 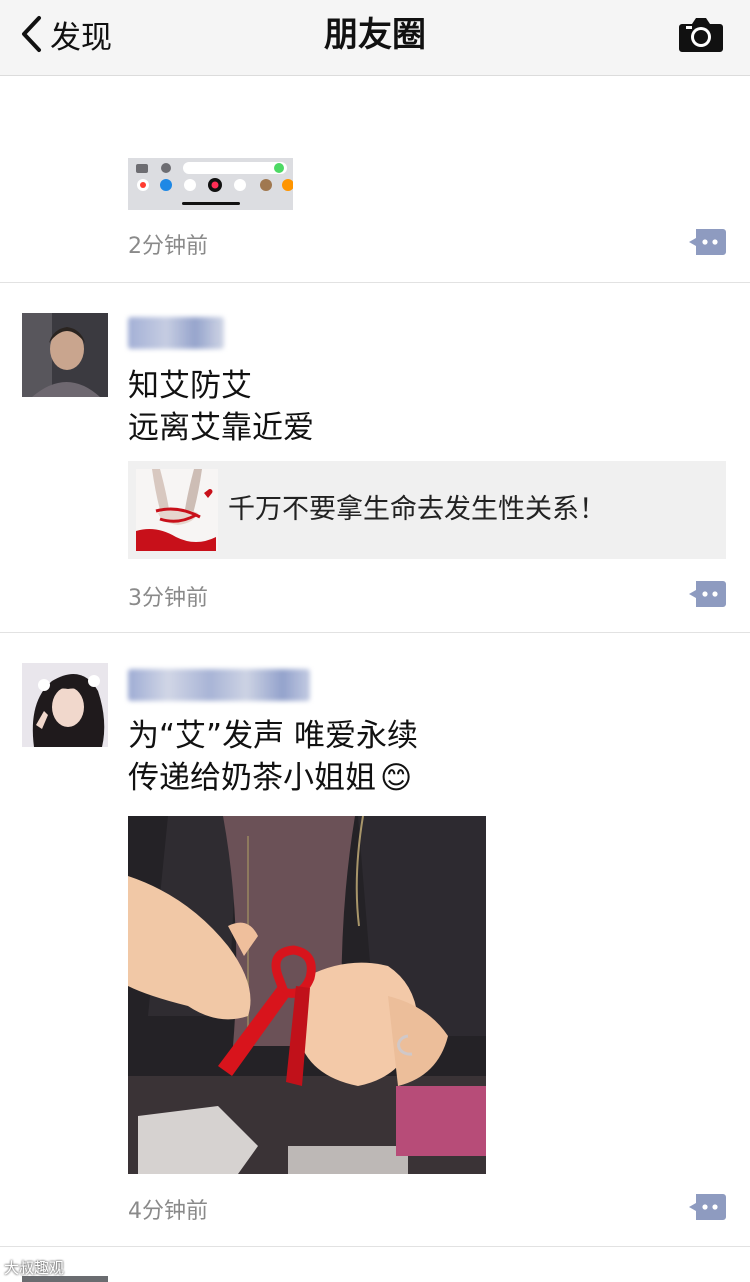 I want to click on link-title: 千万不要拿生命去发生性关系！, so click(x=417, y=509).